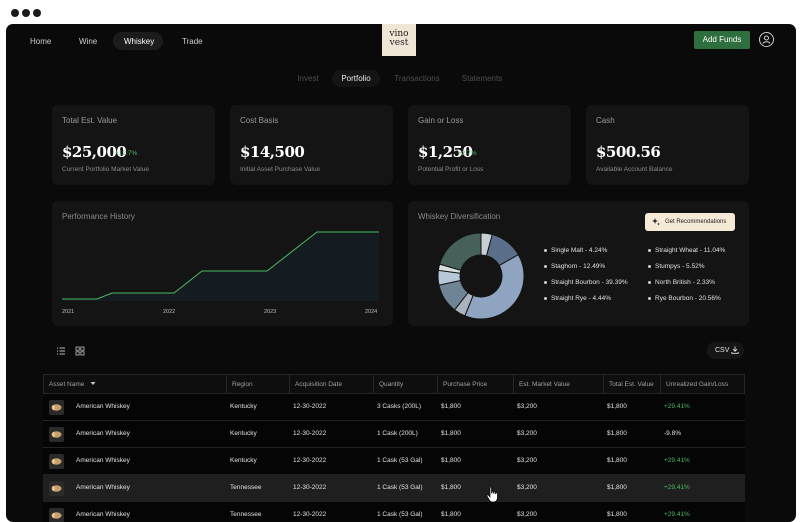  What do you see at coordinates (308, 78) in the screenshot?
I see `tab-invest: Invest` at bounding box center [308, 78].